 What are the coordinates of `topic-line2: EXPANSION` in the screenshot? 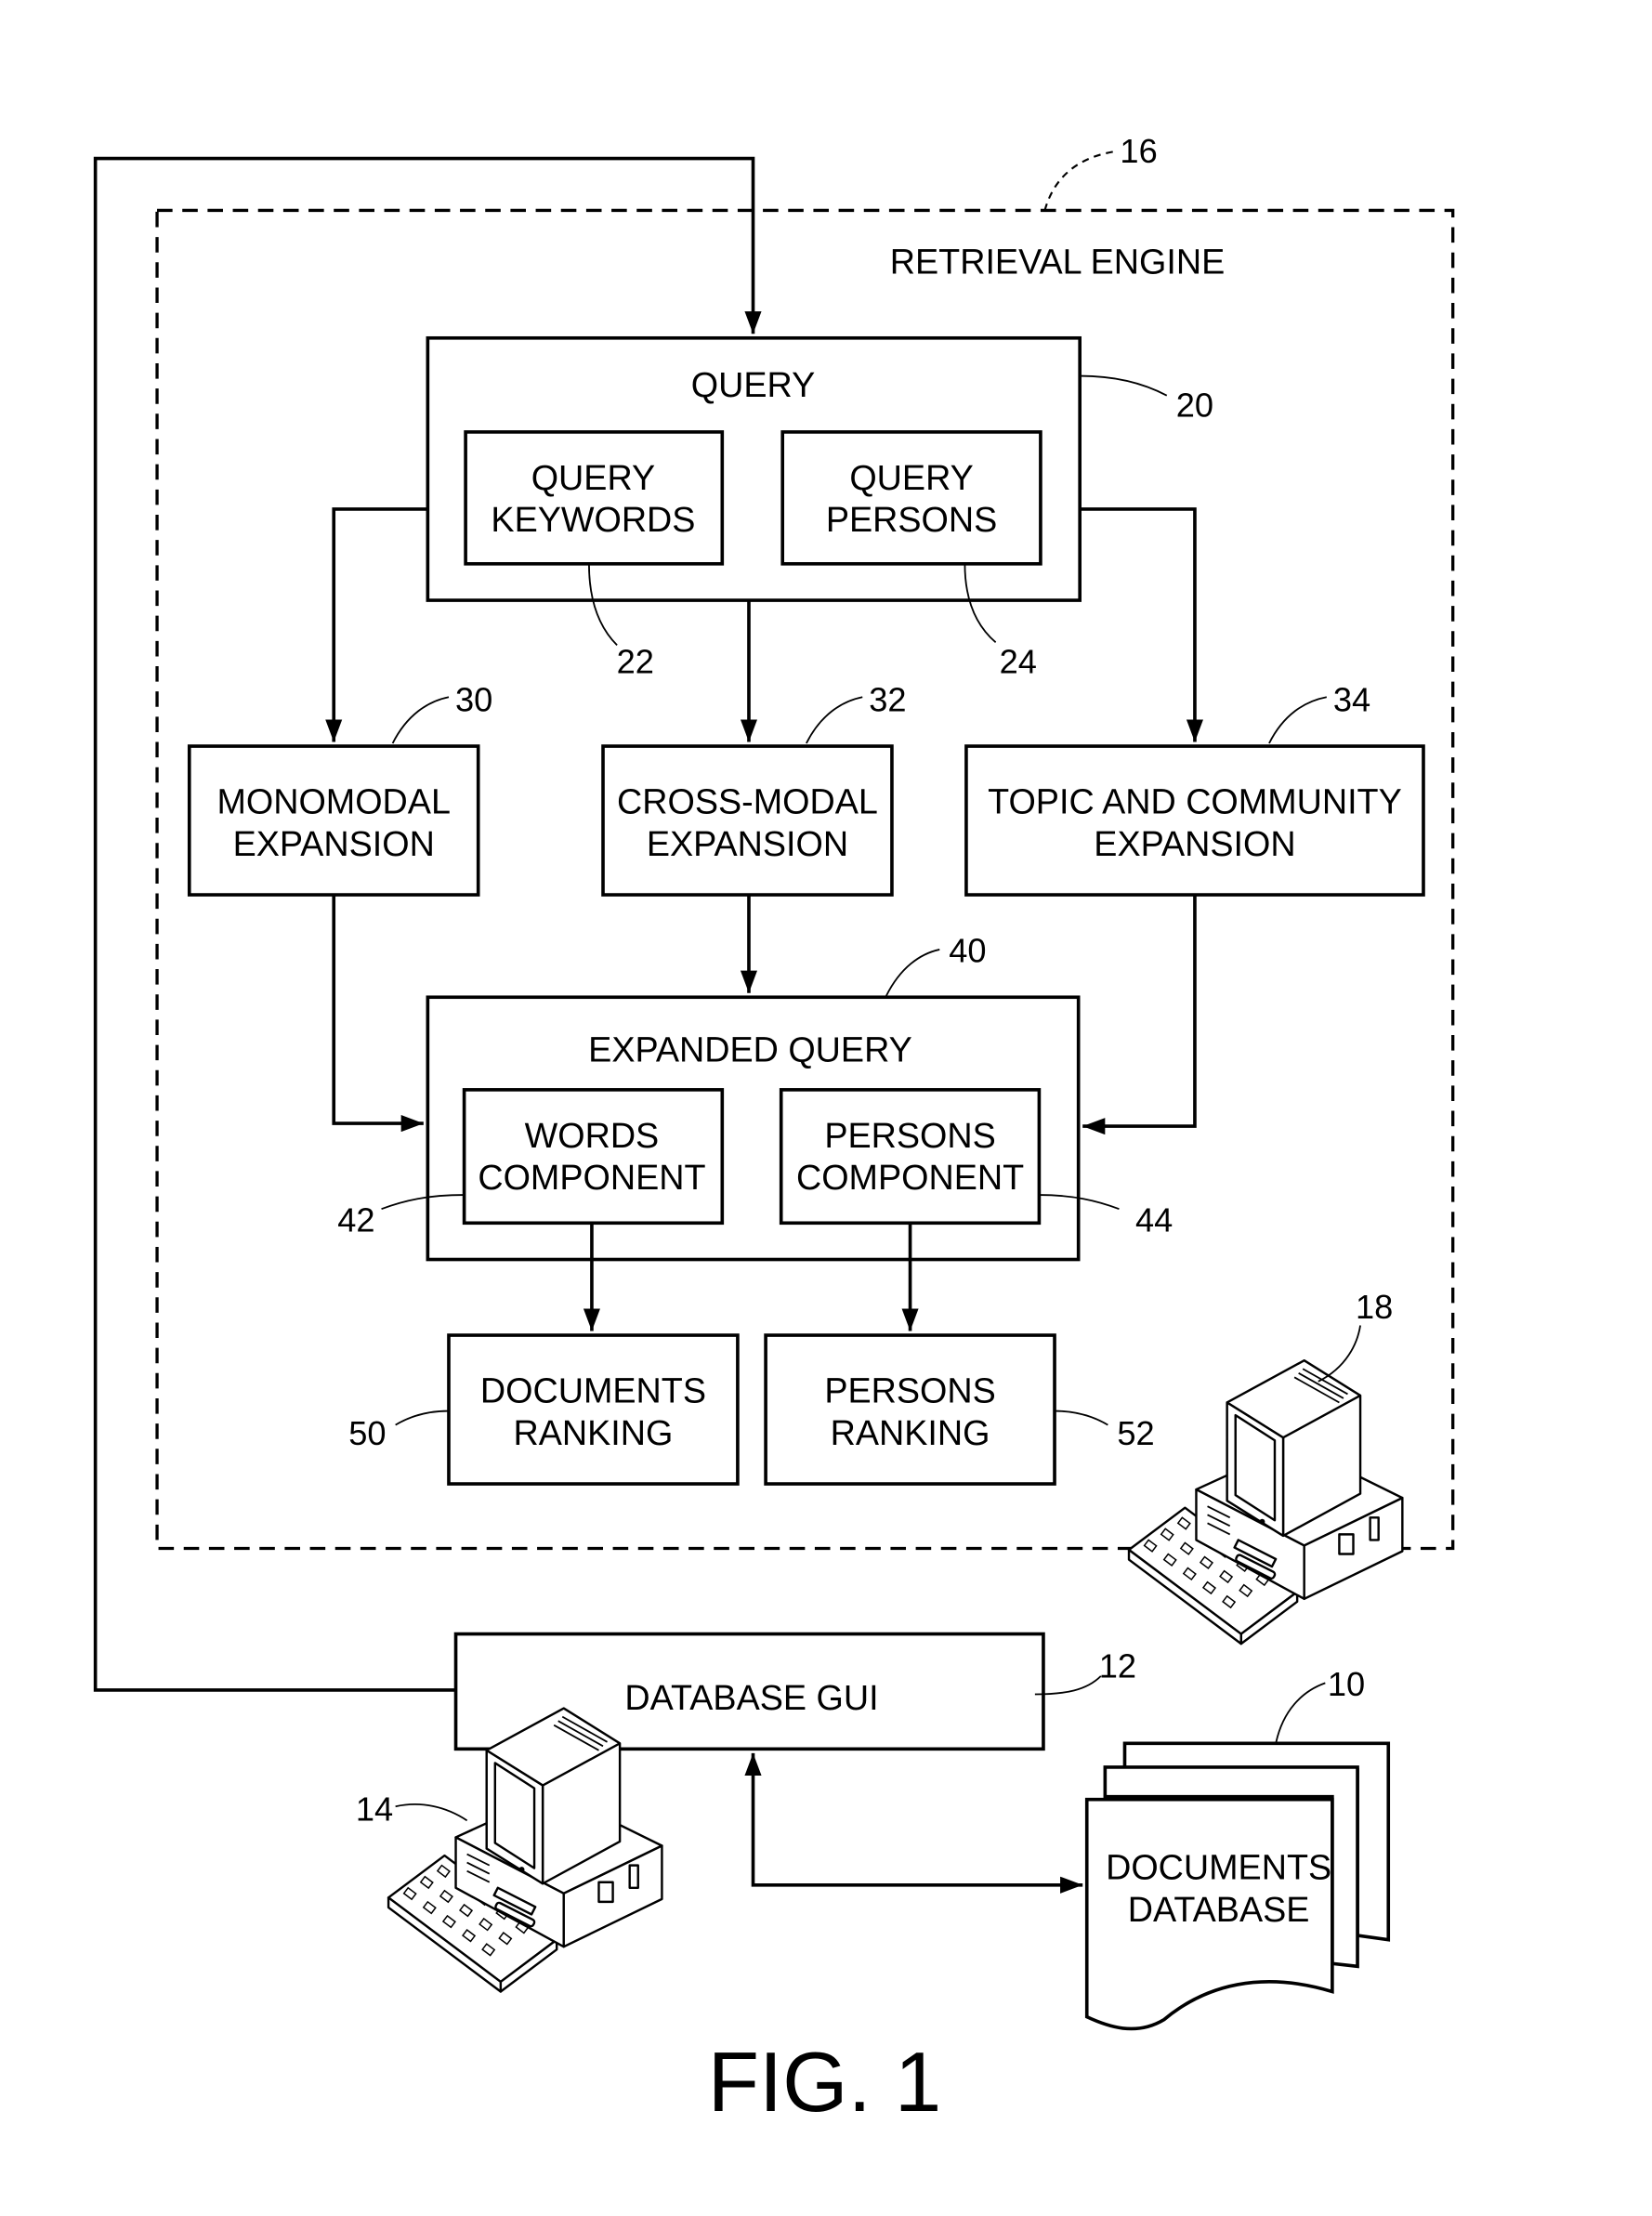 It's located at (1194, 843).